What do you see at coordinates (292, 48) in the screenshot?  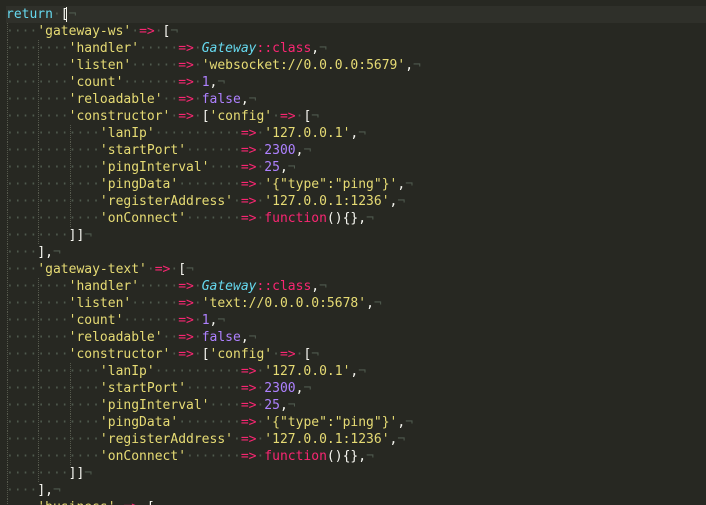 I see `code-token: class` at bounding box center [292, 48].